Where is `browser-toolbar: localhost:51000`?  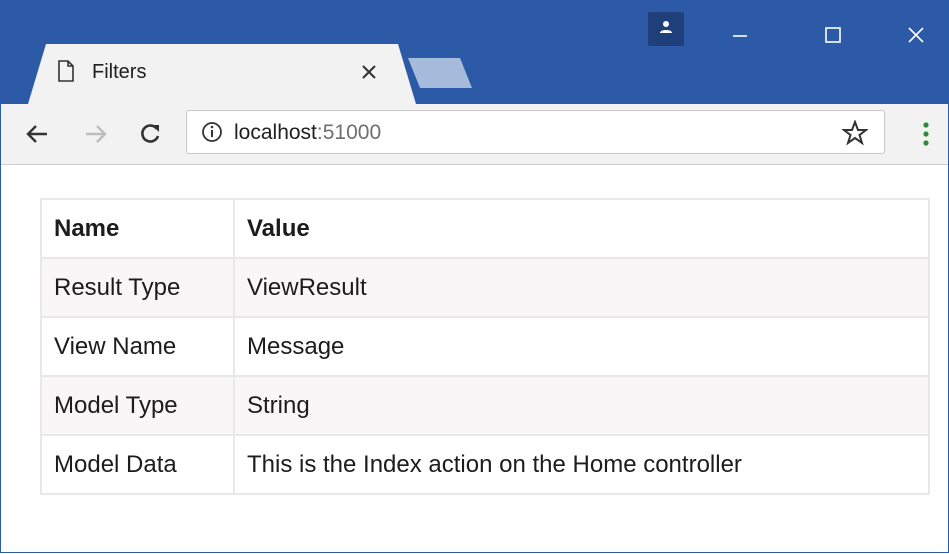
browser-toolbar: localhost:51000 is located at coordinates (474, 134).